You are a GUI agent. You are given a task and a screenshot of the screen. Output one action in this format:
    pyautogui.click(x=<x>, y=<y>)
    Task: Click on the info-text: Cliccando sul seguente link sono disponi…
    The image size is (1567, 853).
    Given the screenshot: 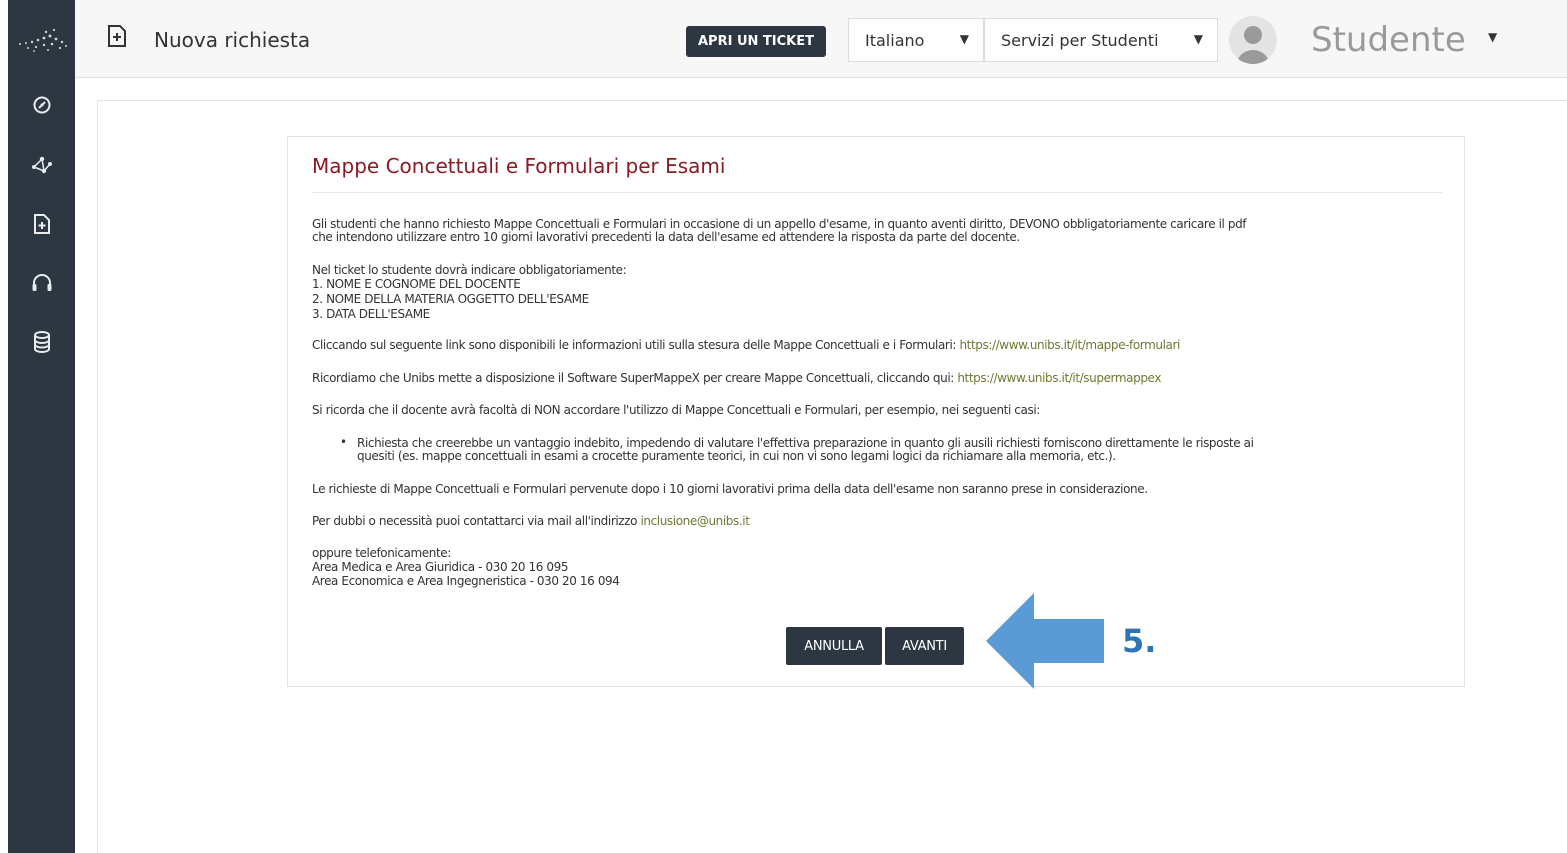 What is the action you would take?
    pyautogui.click(x=746, y=345)
    